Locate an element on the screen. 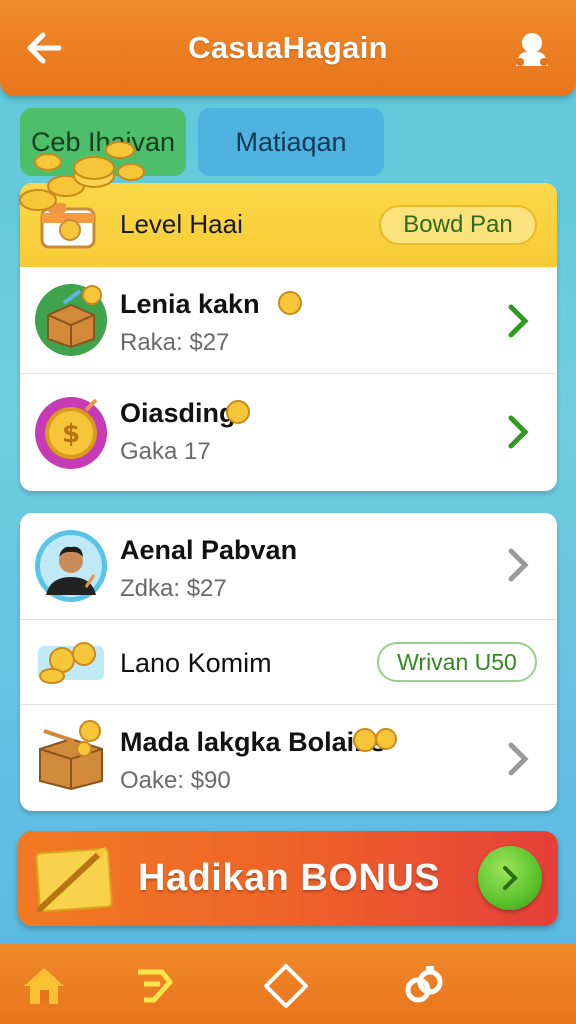 This screenshot has width=576, height=1024. item-title: Aenal Pabvan is located at coordinates (209, 550).